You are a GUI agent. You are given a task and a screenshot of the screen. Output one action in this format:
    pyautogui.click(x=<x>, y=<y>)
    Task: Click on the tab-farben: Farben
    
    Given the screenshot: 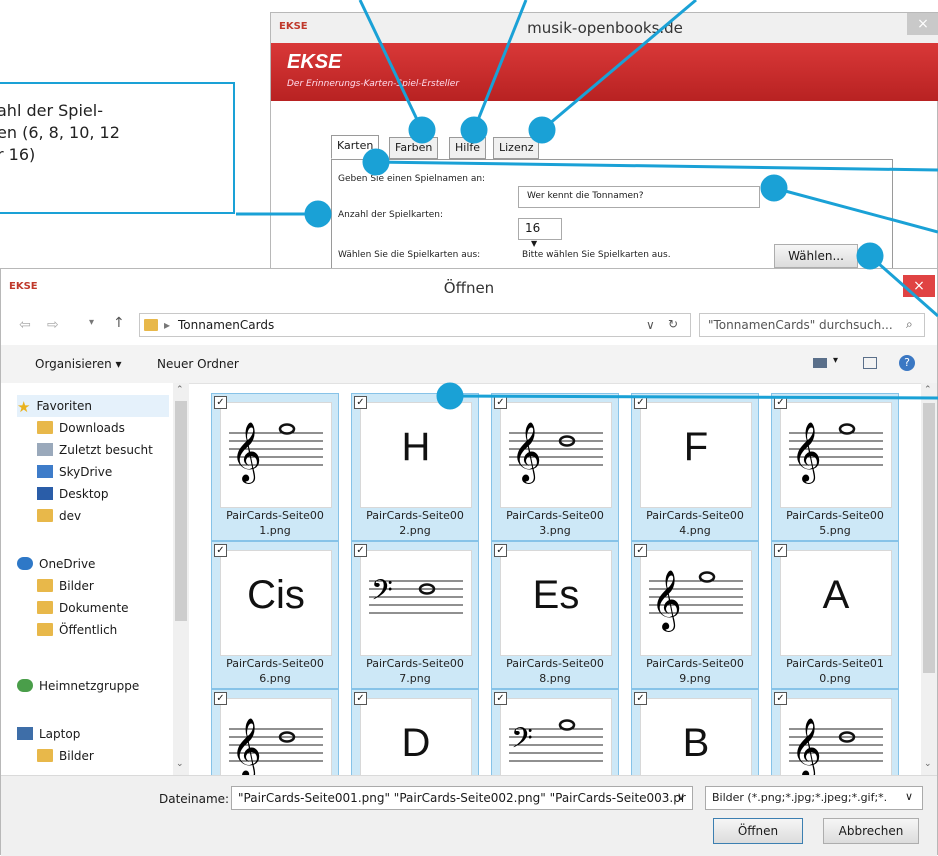 What is the action you would take?
    pyautogui.click(x=414, y=148)
    